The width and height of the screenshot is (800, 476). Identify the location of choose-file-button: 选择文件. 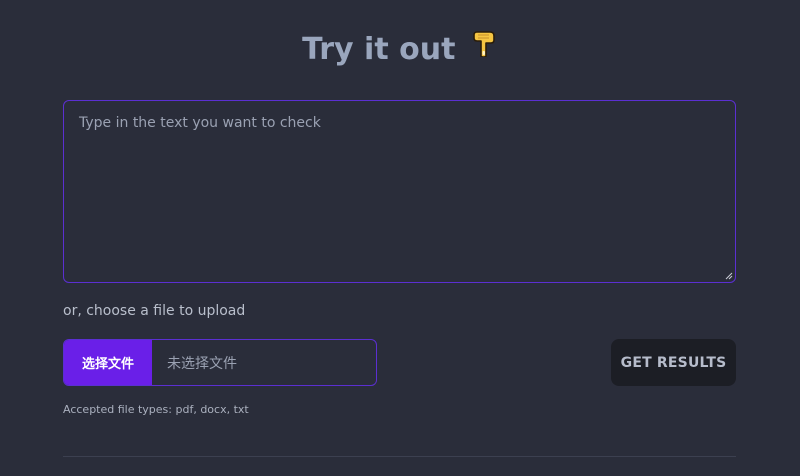
(108, 362).